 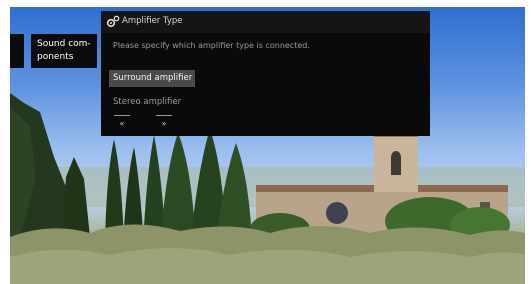 I want to click on sound-components-menu-item: Sound com- ponents, so click(x=64, y=51).